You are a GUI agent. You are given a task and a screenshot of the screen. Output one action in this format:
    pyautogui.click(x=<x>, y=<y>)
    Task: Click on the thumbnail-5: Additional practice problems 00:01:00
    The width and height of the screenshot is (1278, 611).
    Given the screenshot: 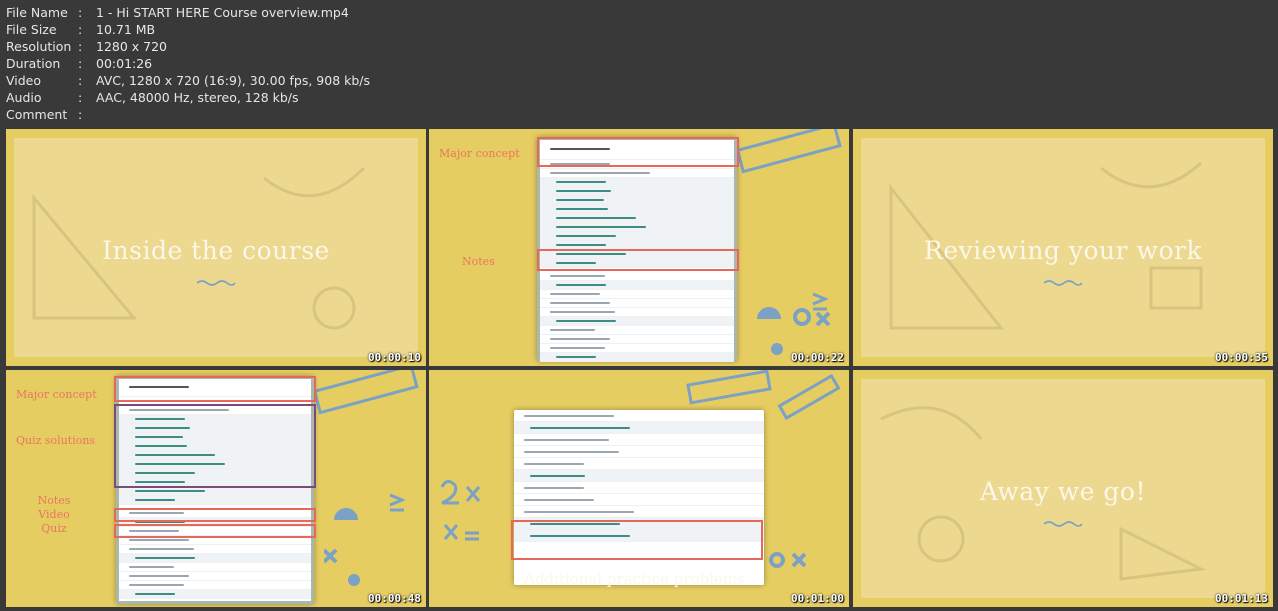 What is the action you would take?
    pyautogui.click(x=639, y=488)
    